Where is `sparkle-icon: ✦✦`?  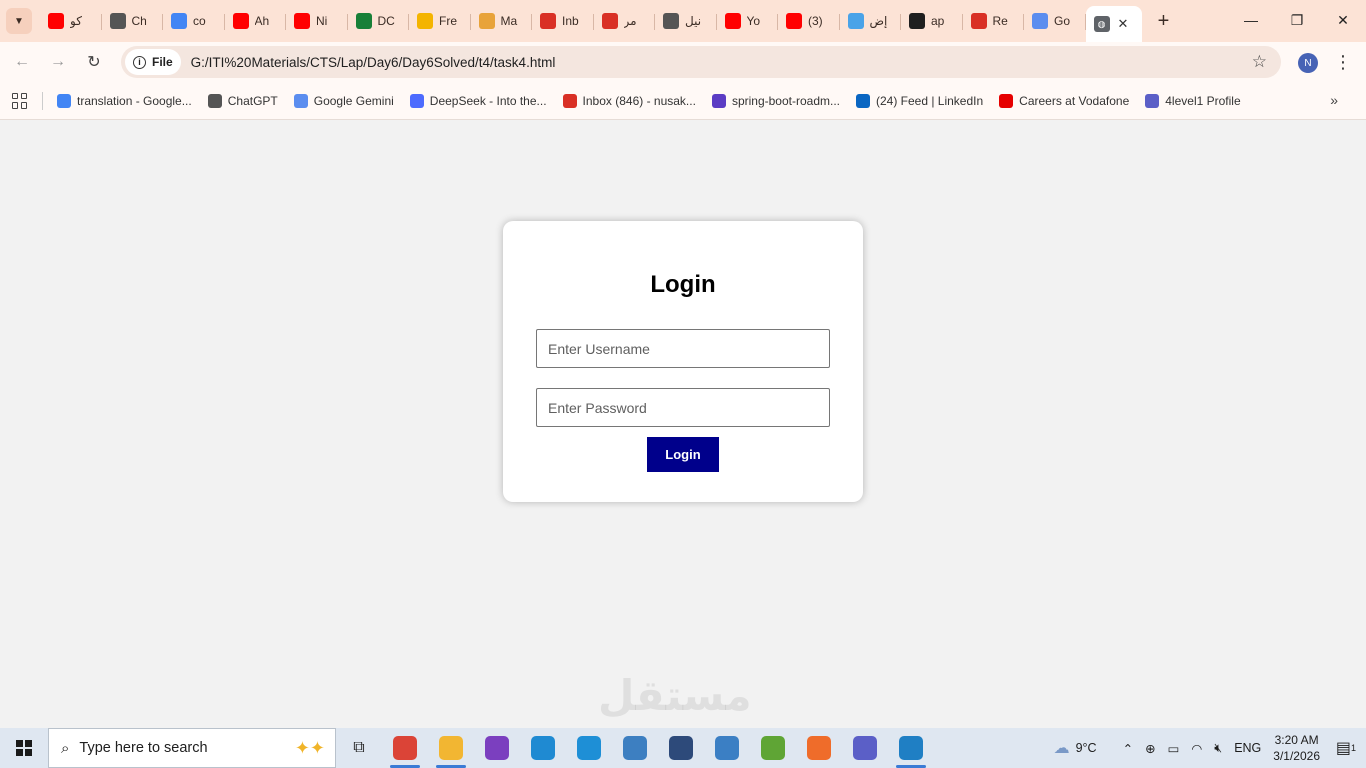
sparkle-icon: ✦✦ is located at coordinates (309, 747).